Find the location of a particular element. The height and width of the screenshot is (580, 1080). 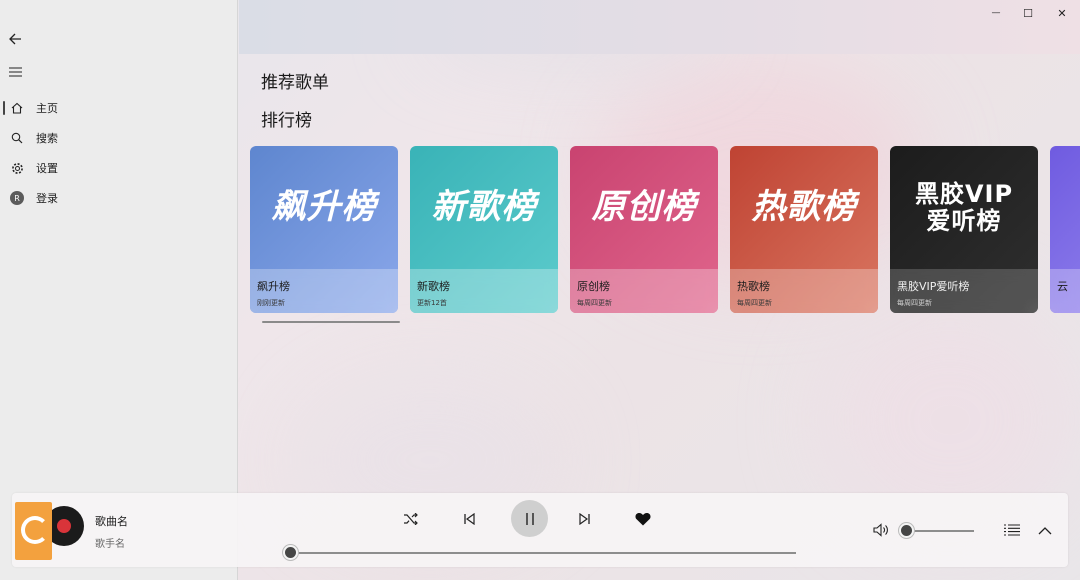

hamburger-icon is located at coordinates (15, 72).